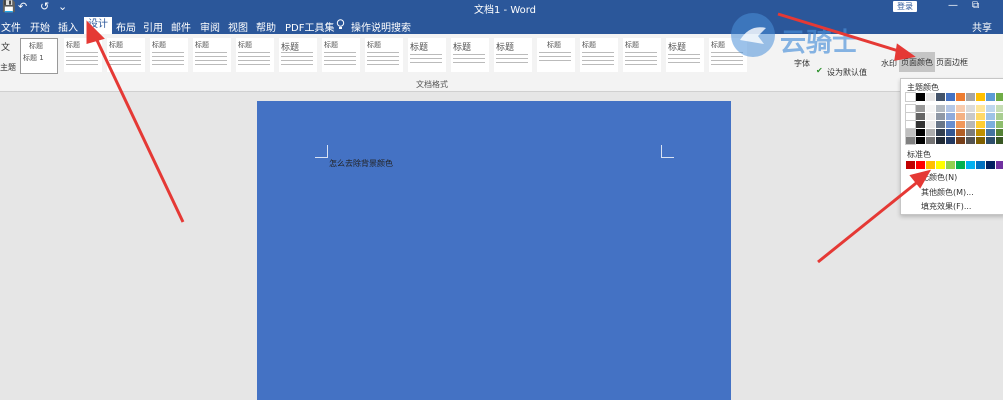  I want to click on arrow-head-design, so click(95, 32).